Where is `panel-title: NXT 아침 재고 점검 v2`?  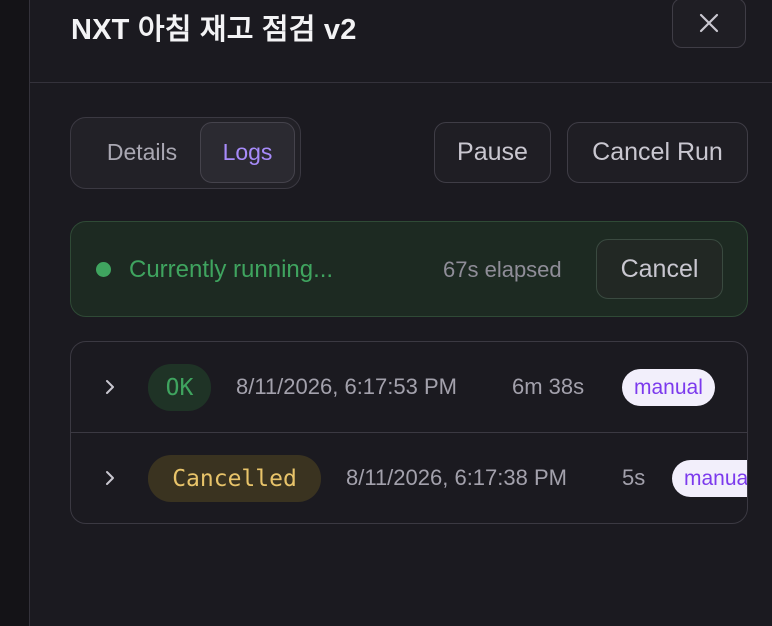 panel-title: NXT 아침 재고 점검 v2 is located at coordinates (214, 30).